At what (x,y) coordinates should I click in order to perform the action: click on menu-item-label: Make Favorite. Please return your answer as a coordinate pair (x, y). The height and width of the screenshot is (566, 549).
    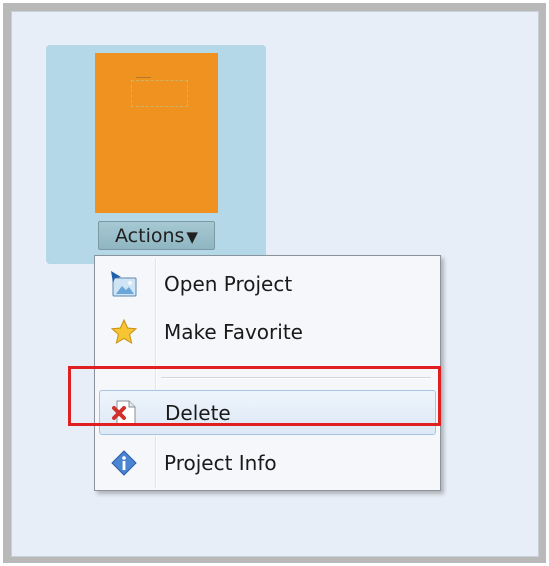
    Looking at the image, I should click on (233, 331).